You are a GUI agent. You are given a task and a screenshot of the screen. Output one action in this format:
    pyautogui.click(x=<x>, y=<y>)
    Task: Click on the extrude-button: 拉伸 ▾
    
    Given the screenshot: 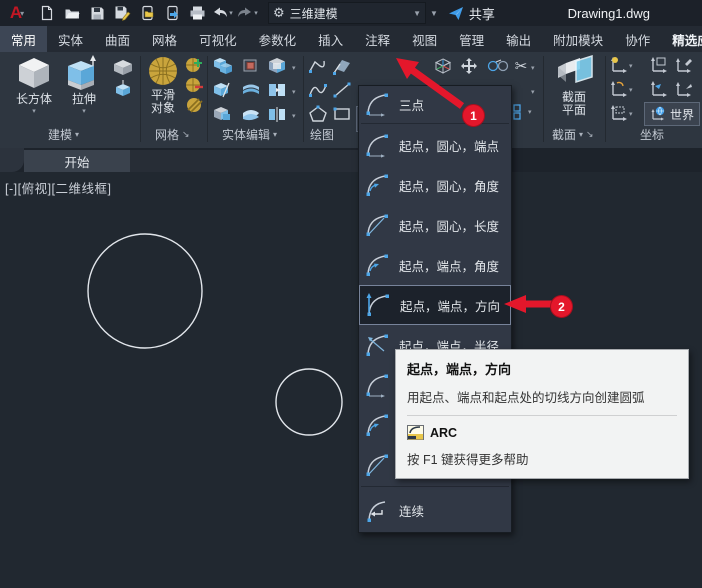 What is the action you would take?
    pyautogui.click(x=84, y=85)
    